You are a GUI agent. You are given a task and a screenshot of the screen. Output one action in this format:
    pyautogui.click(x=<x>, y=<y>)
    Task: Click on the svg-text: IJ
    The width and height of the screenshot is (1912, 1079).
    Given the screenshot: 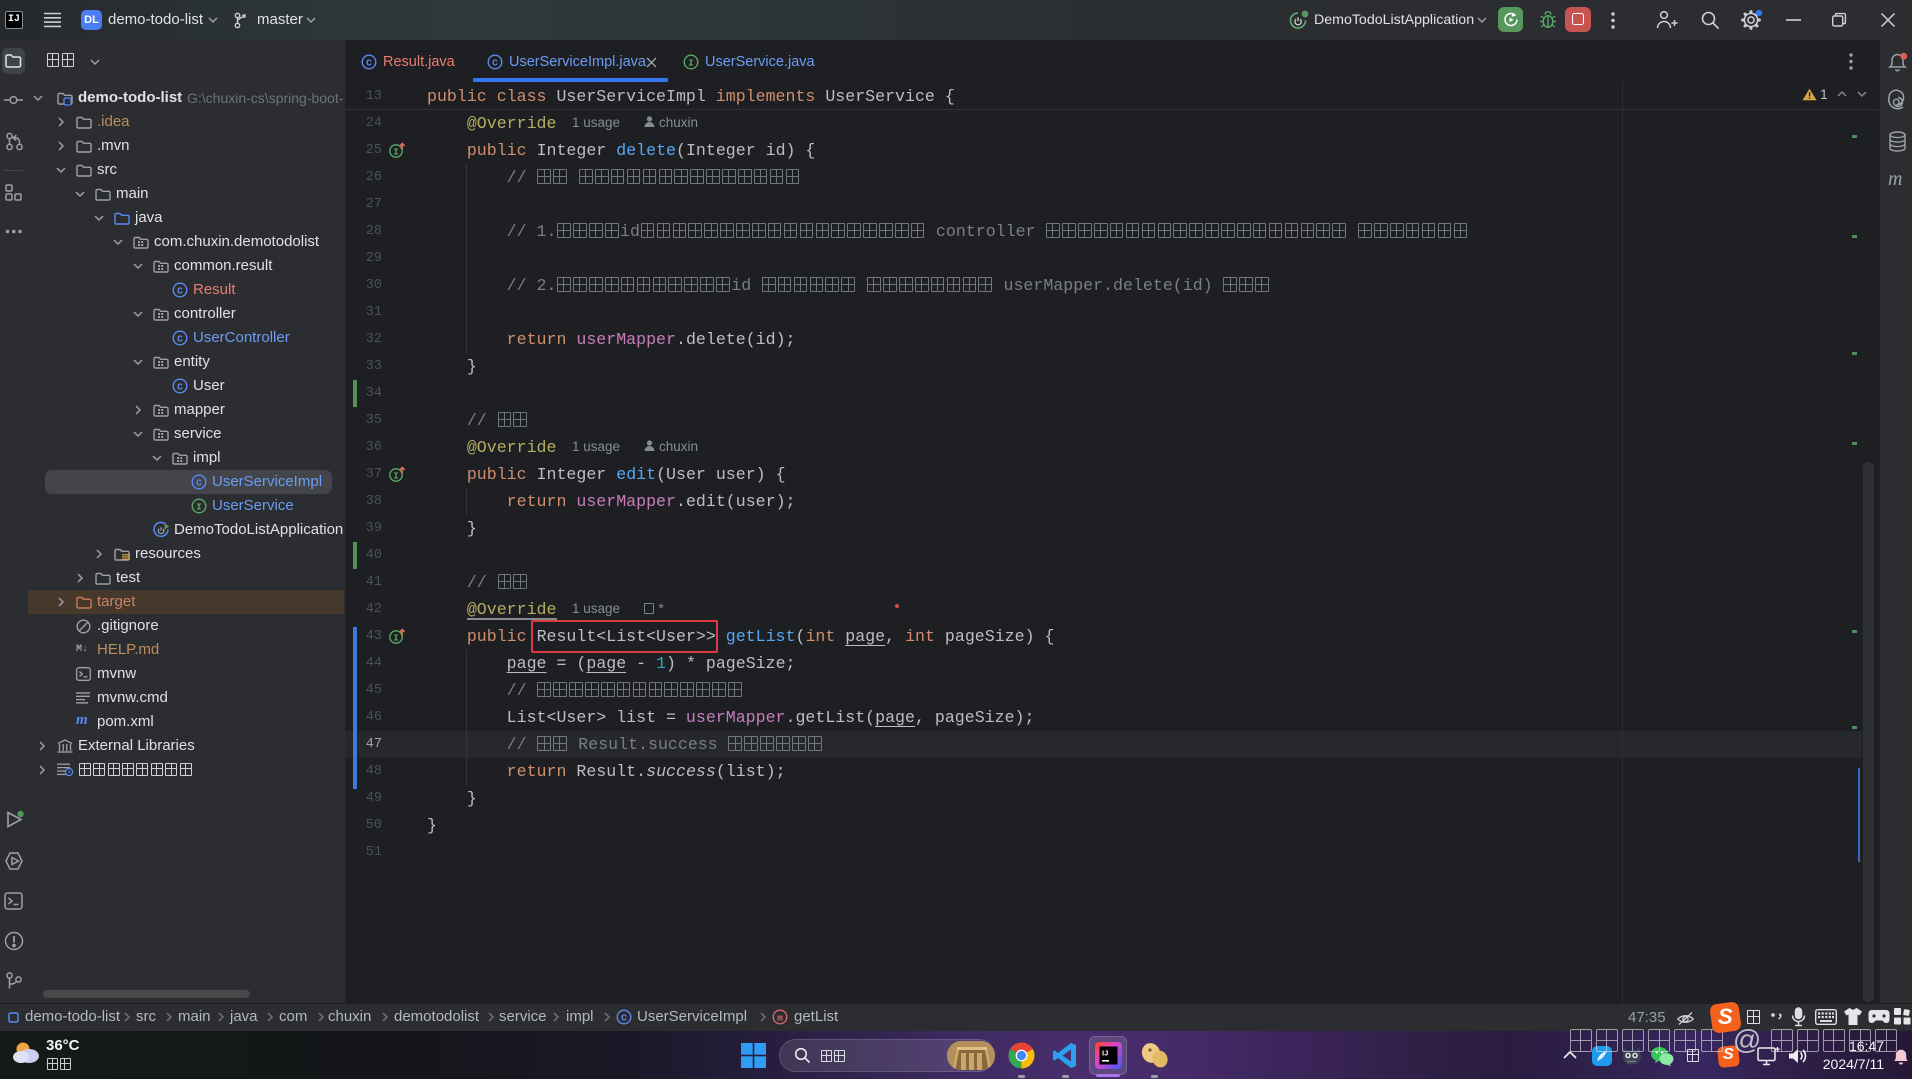 What is the action you would take?
    pyautogui.click(x=1105, y=1053)
    